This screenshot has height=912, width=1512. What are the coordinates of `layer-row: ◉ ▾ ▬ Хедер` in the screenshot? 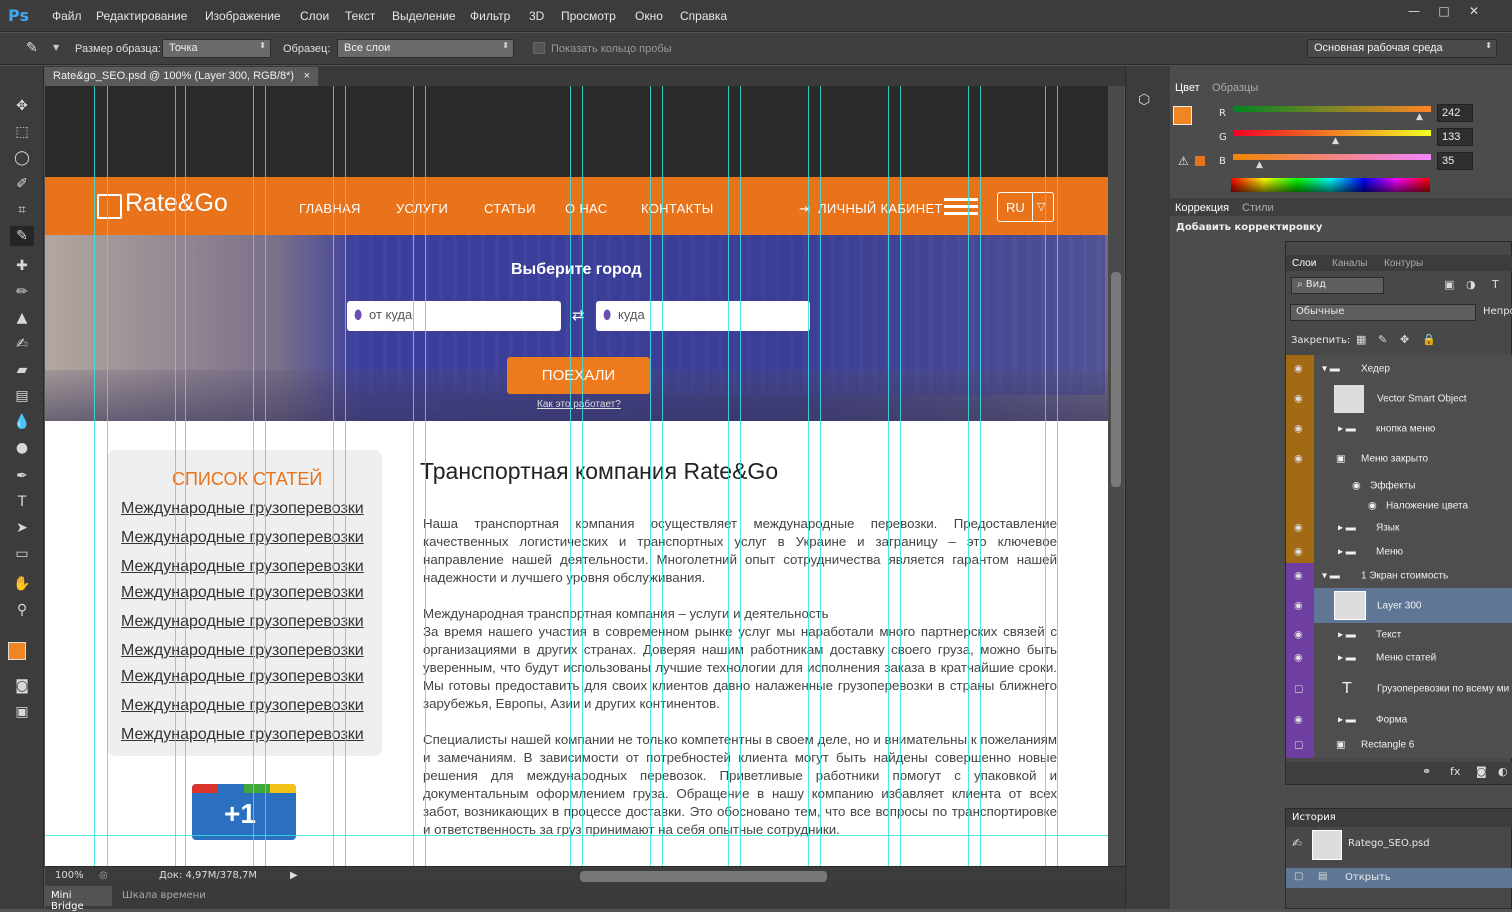 It's located at (1399, 368).